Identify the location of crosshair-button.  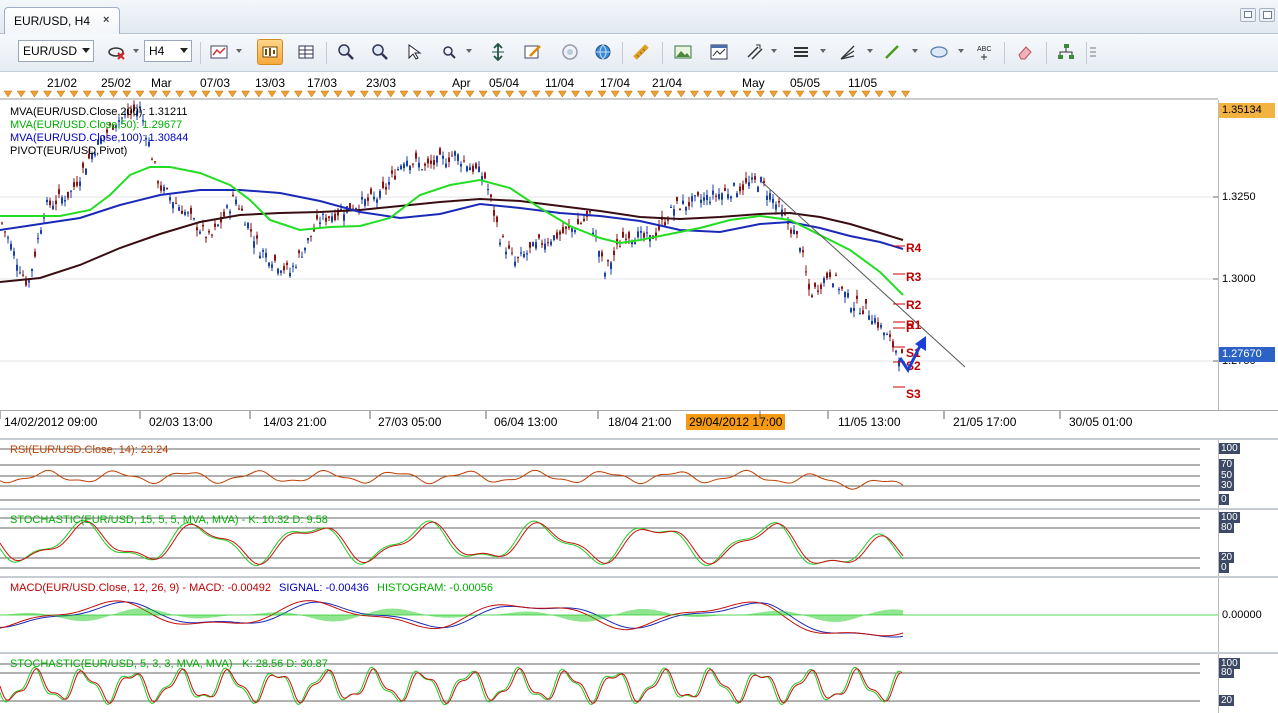
(755, 52).